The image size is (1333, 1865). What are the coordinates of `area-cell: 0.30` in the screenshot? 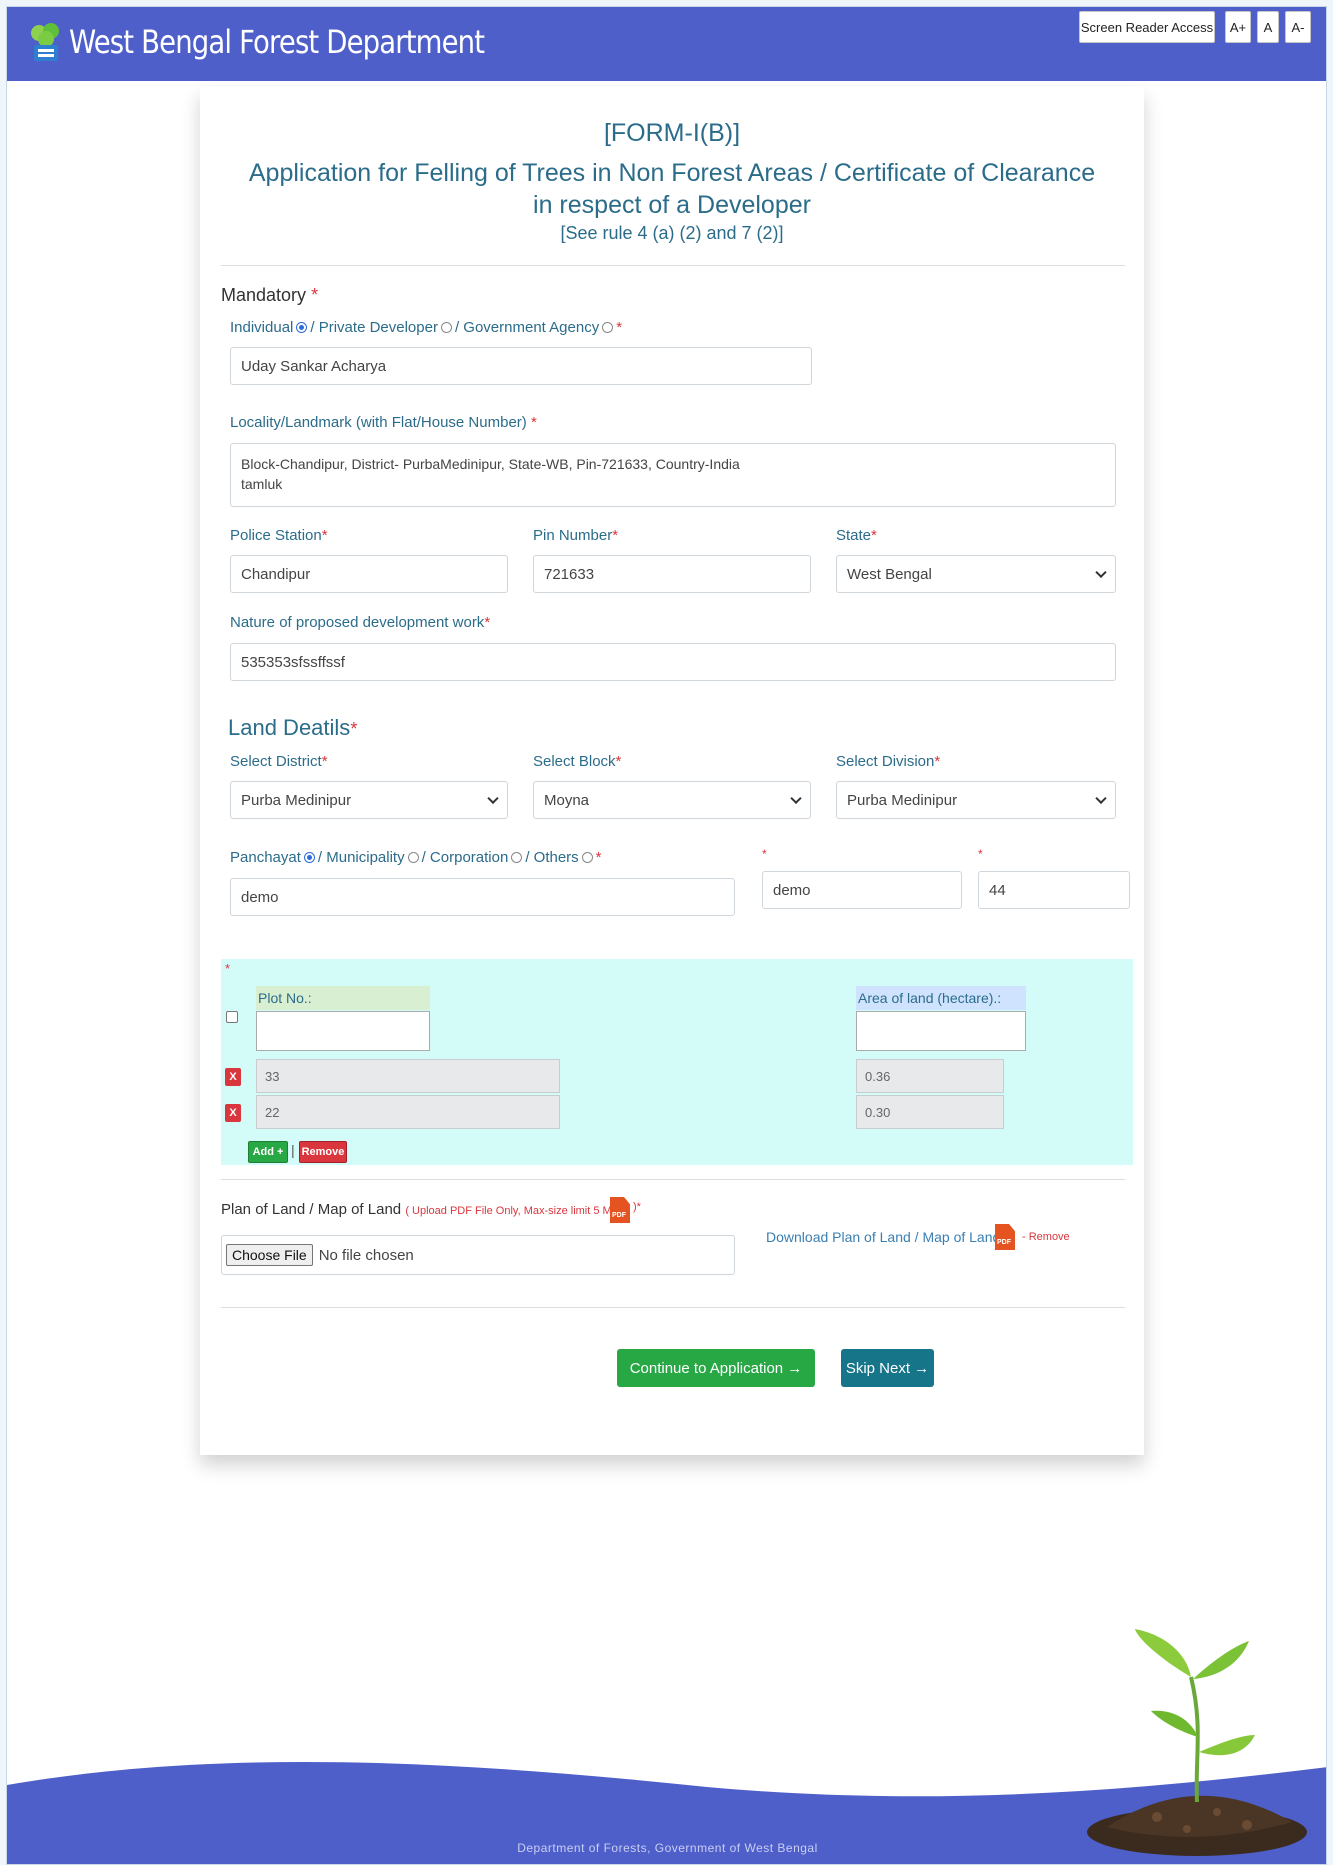 It's located at (930, 1112).